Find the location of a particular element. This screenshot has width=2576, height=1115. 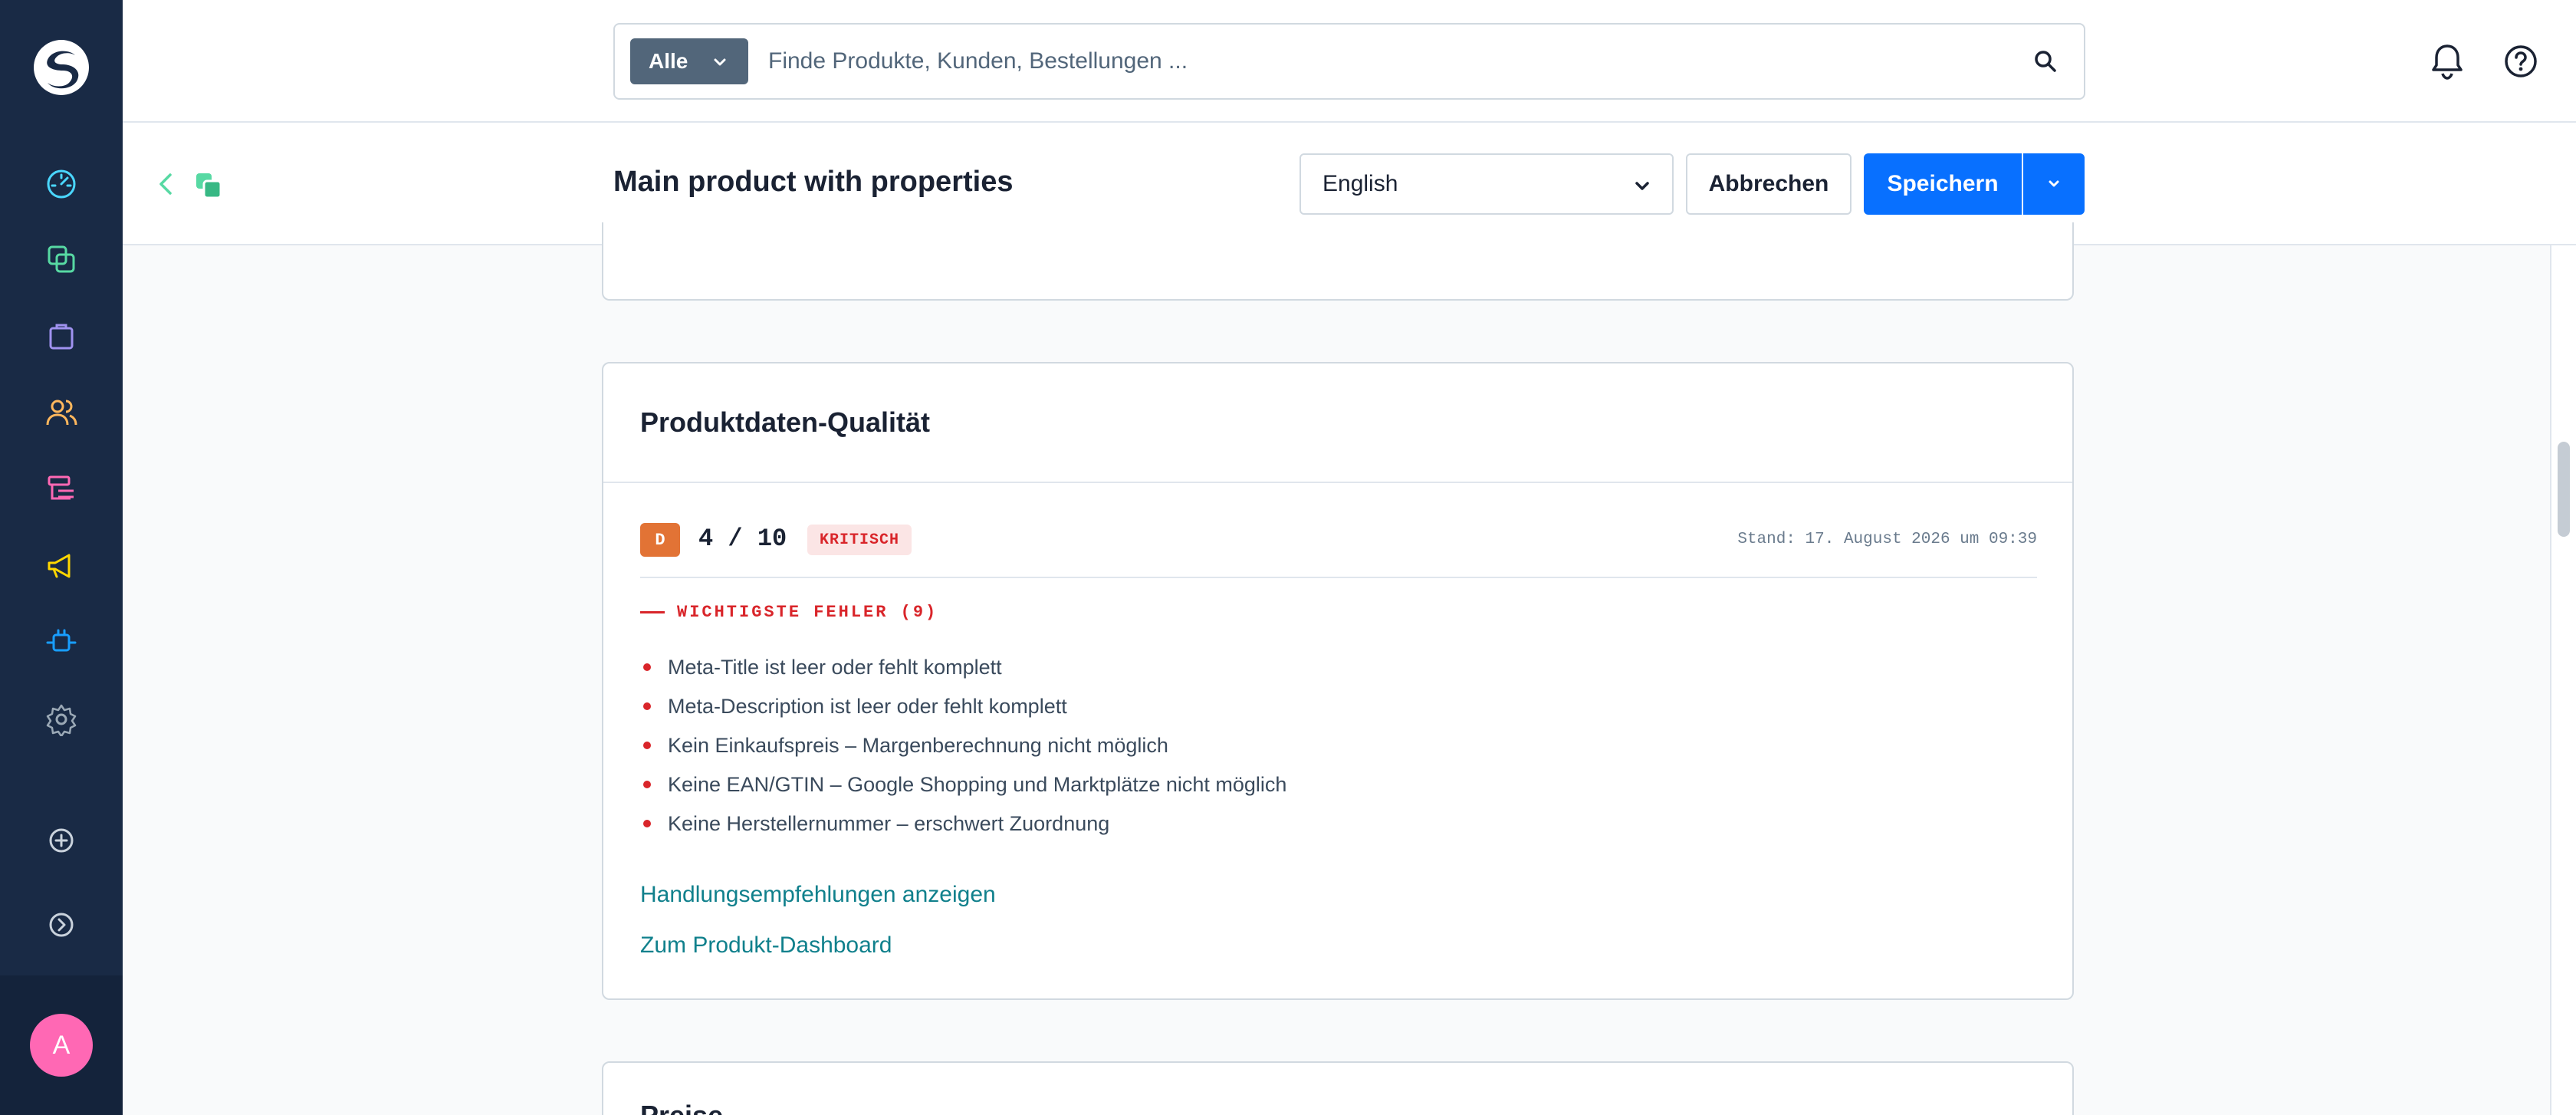

expand-sidebar-button is located at coordinates (62, 924).